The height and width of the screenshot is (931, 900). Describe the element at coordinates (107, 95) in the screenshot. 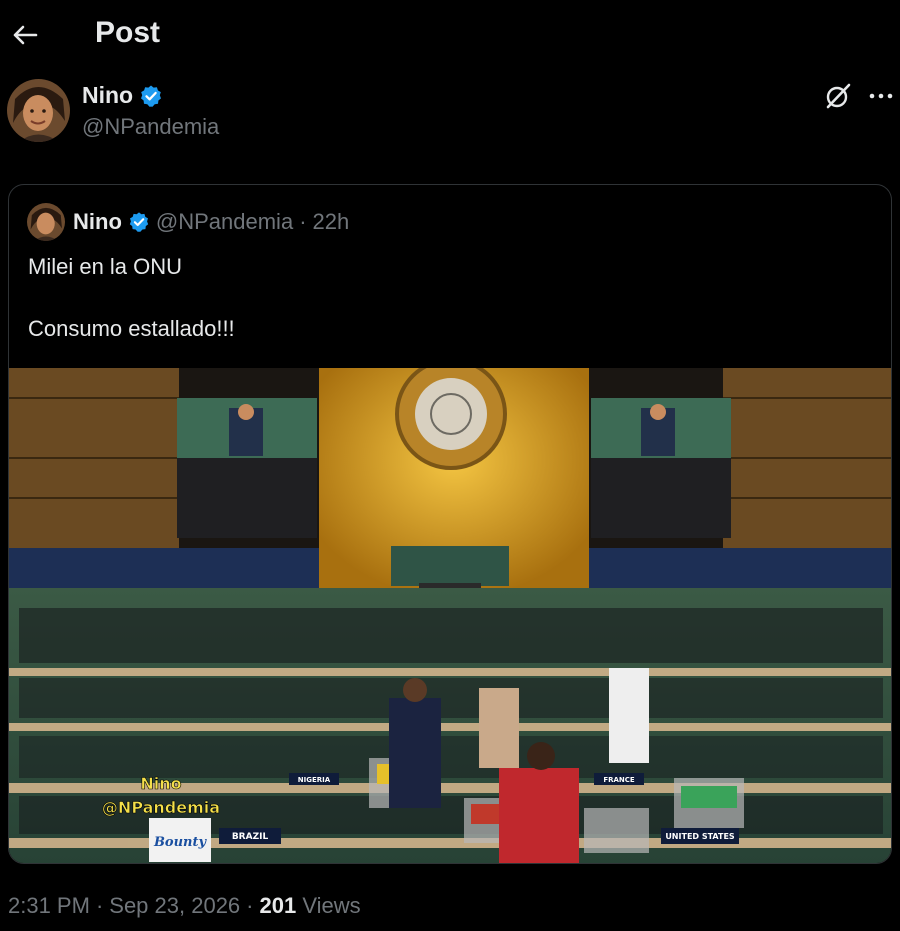

I see `author-name: Nino` at that location.